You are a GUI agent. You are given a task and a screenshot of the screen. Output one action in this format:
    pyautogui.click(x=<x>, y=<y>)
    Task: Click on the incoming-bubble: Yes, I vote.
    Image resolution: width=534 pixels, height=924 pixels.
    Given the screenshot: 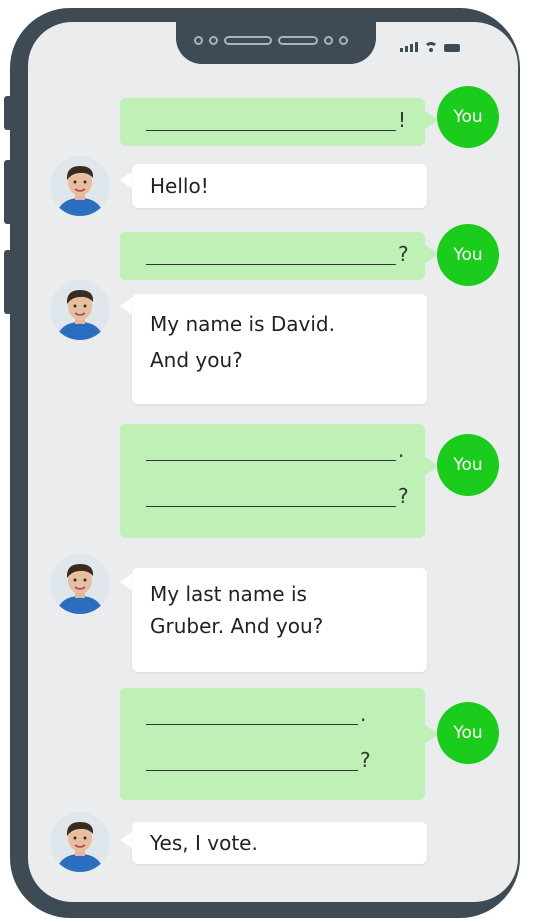 What is the action you would take?
    pyautogui.click(x=279, y=843)
    